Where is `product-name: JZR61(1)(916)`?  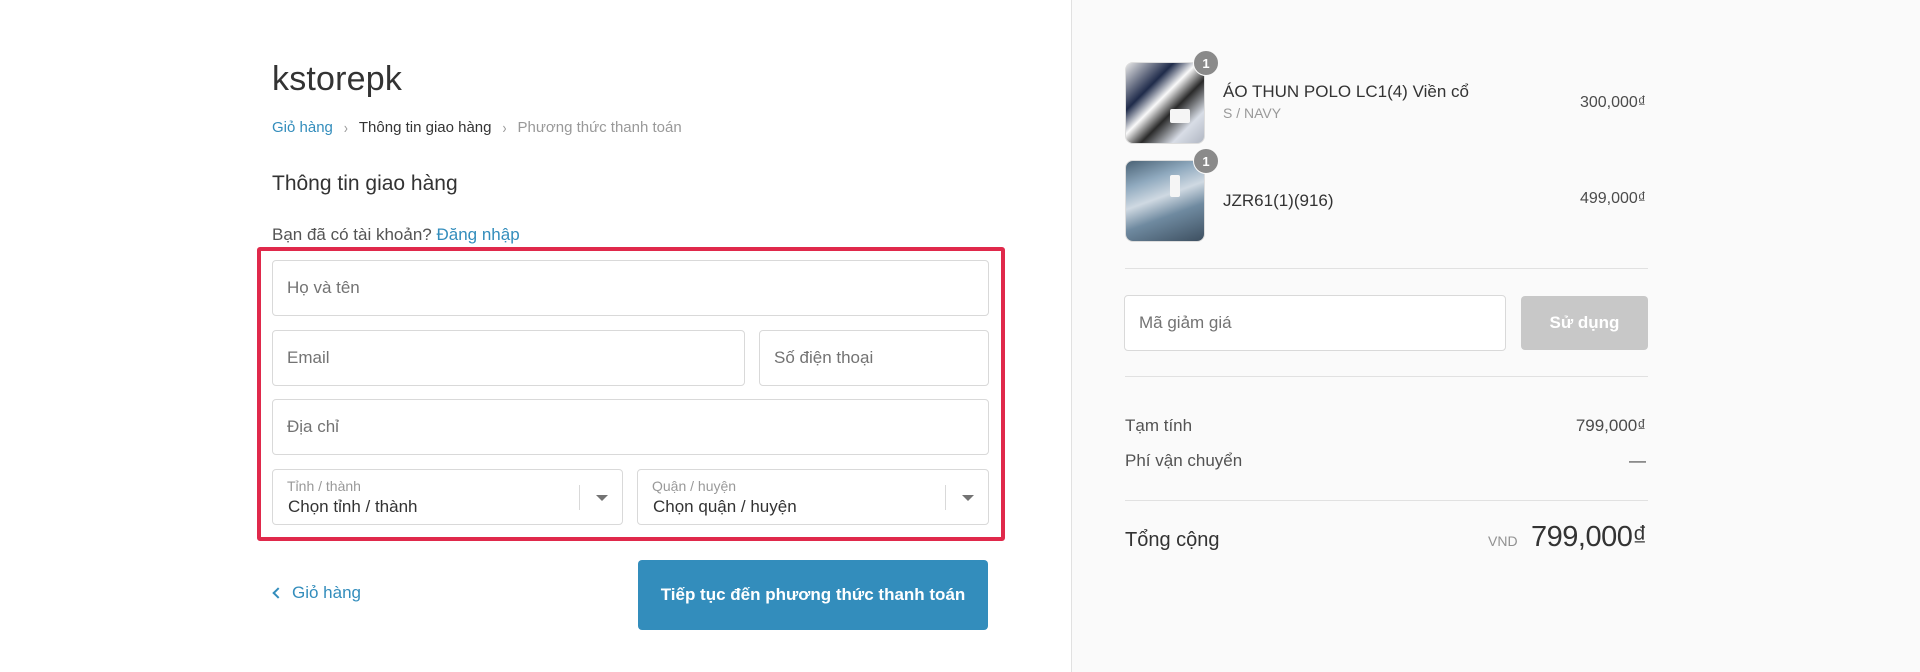 product-name: JZR61(1)(916) is located at coordinates (1278, 200).